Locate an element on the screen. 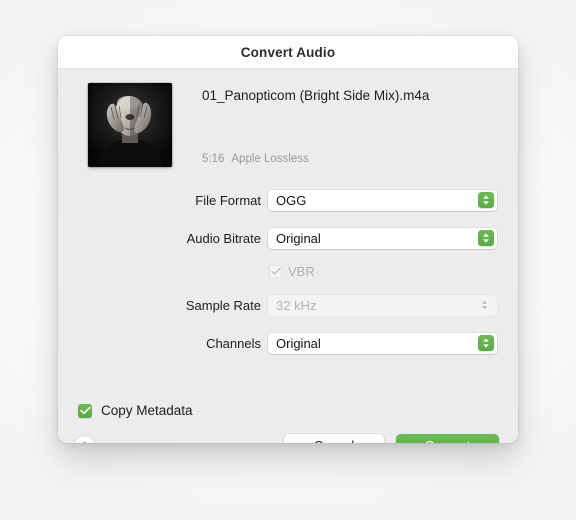  file-format: Apple Lossless is located at coordinates (270, 159).